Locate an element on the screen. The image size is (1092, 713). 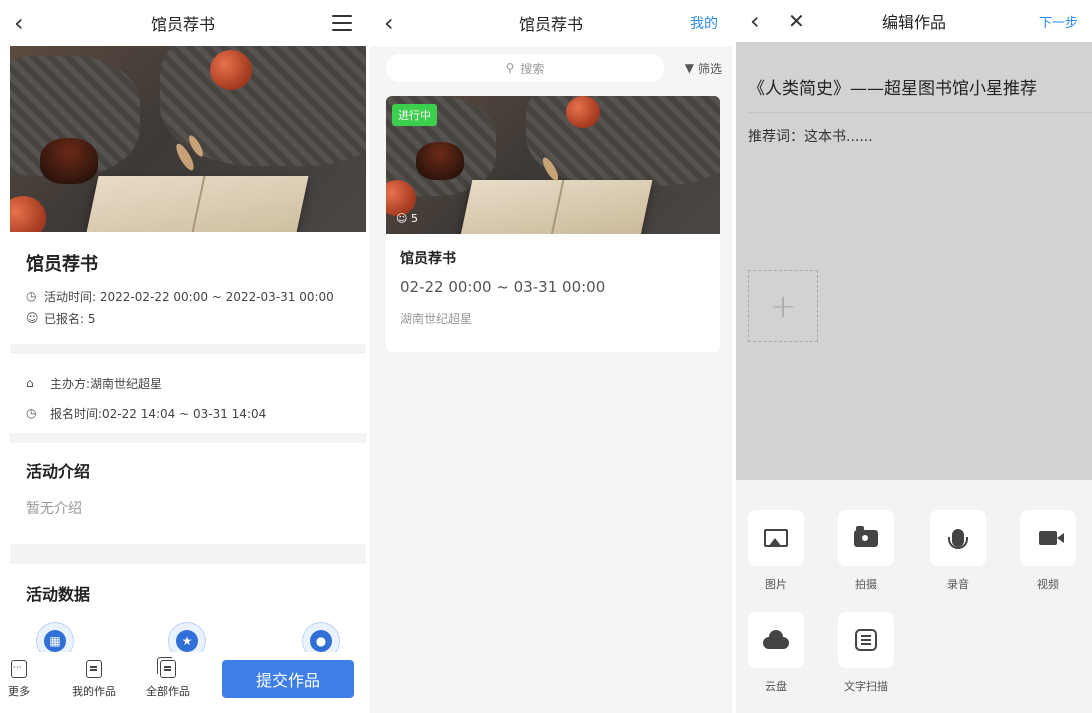
menu-icon is located at coordinates (342, 23).